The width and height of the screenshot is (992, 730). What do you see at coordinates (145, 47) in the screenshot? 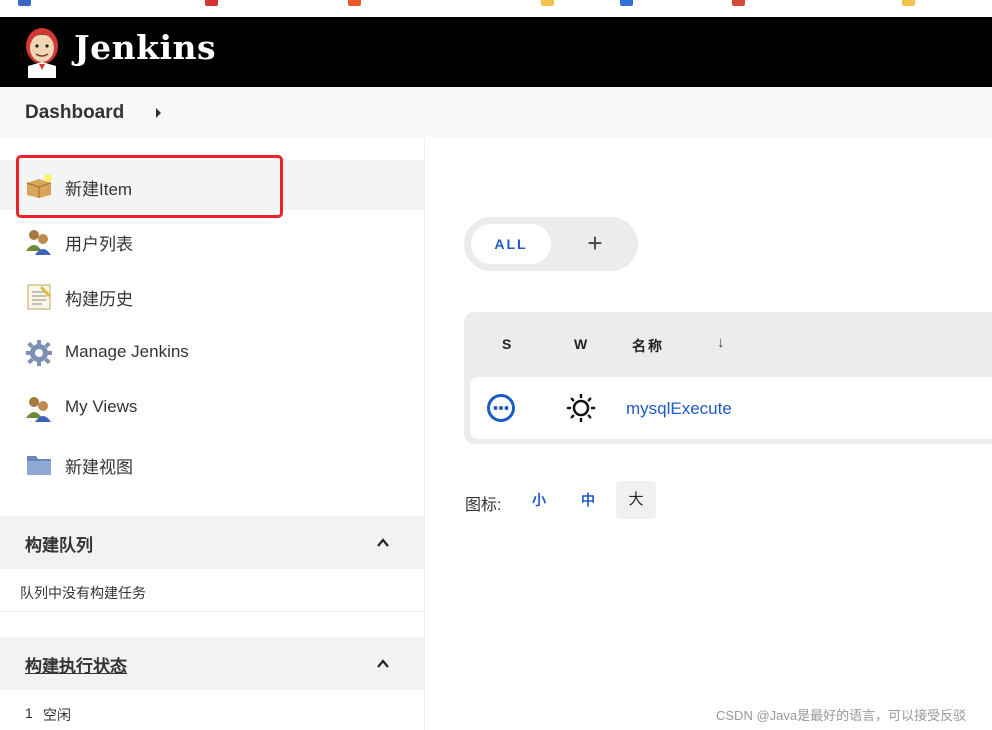
I see `brand-name: Jenkins` at bounding box center [145, 47].